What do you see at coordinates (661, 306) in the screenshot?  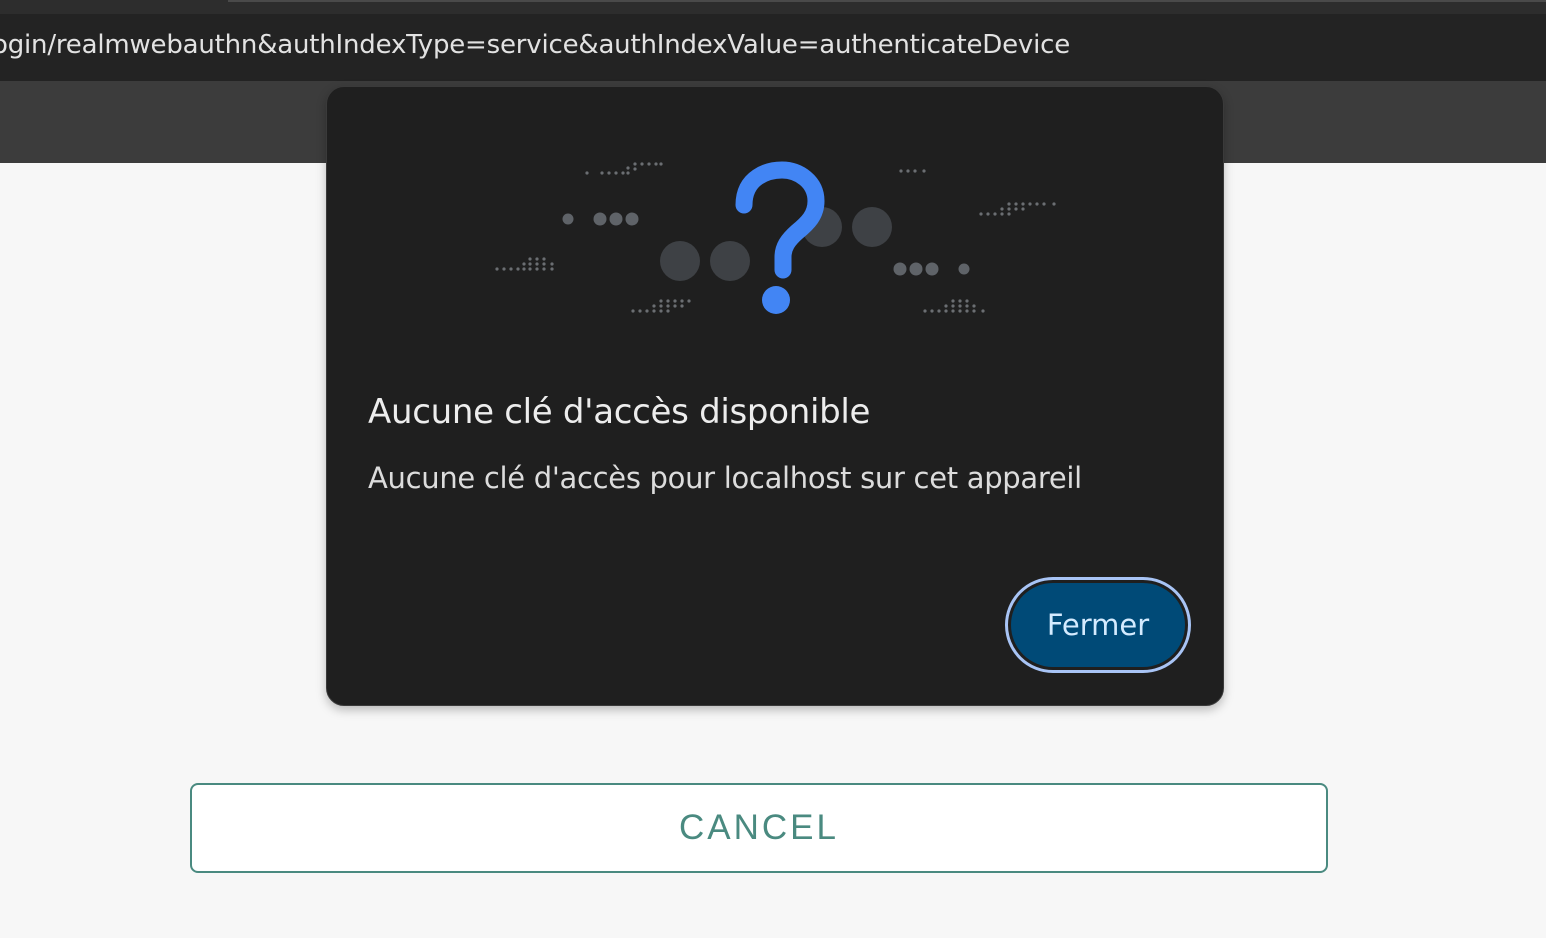 I see `dot-trail-bottom-left` at bounding box center [661, 306].